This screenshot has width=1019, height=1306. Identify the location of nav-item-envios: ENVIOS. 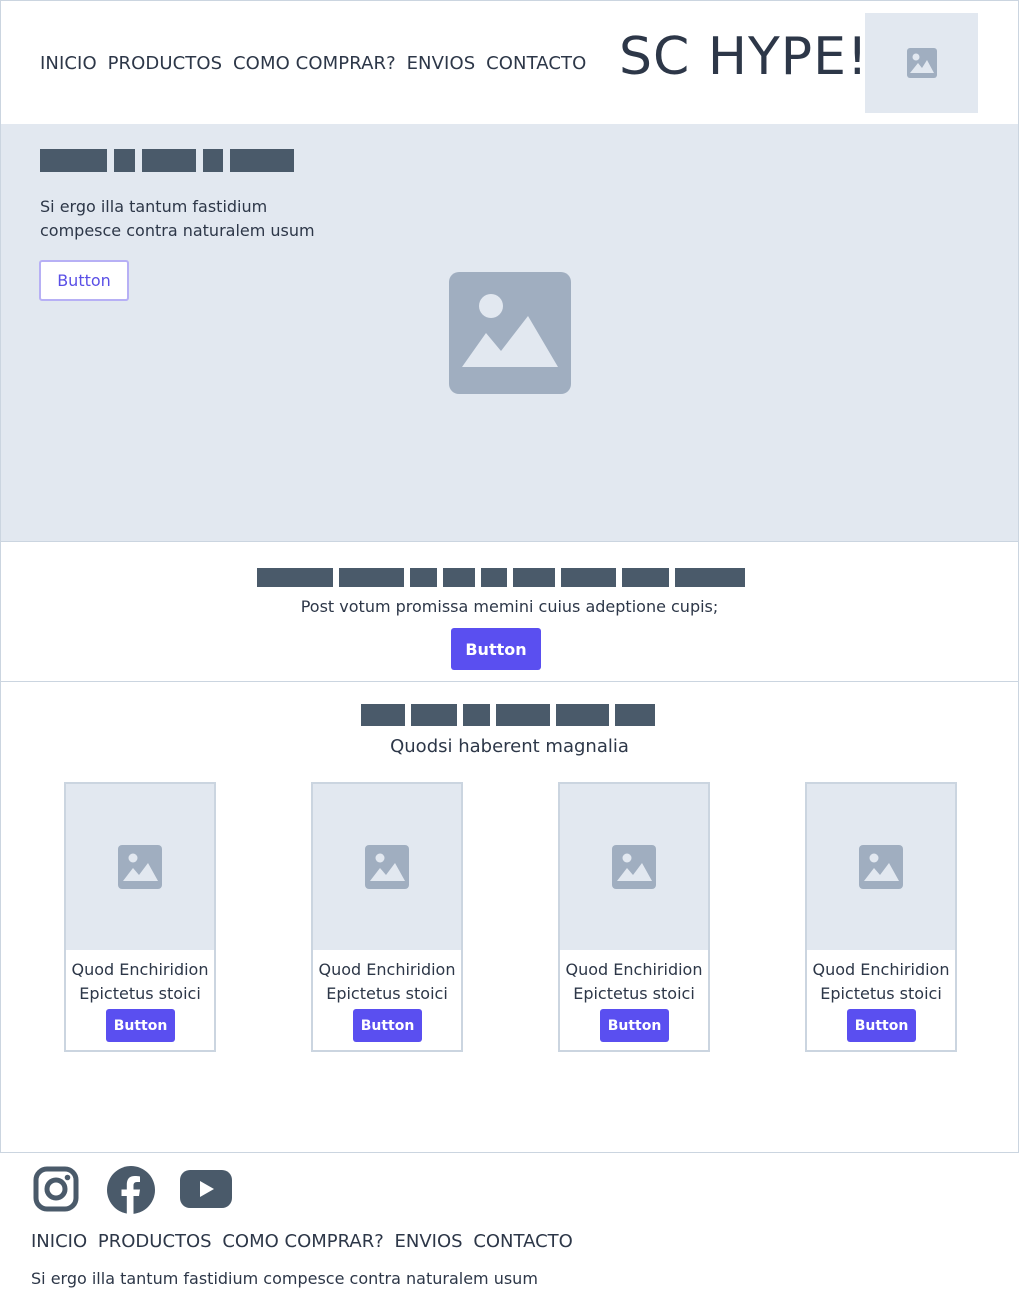
(441, 63).